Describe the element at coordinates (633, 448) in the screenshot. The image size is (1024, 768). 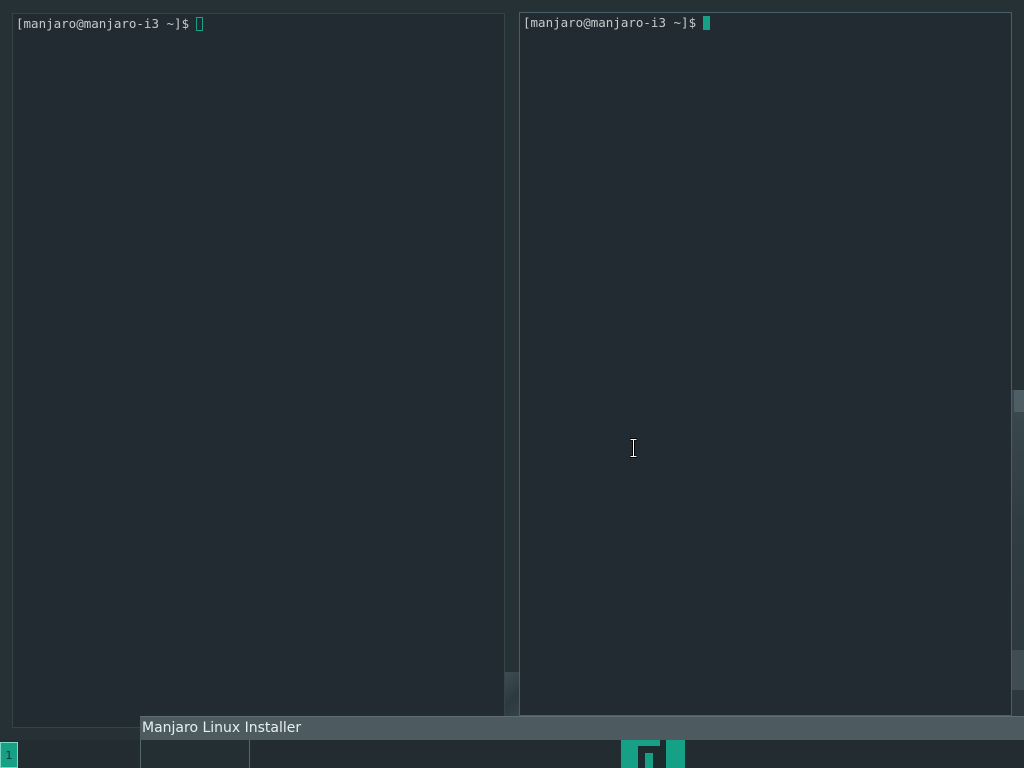
I see `ibeam-cursor-icon` at that location.